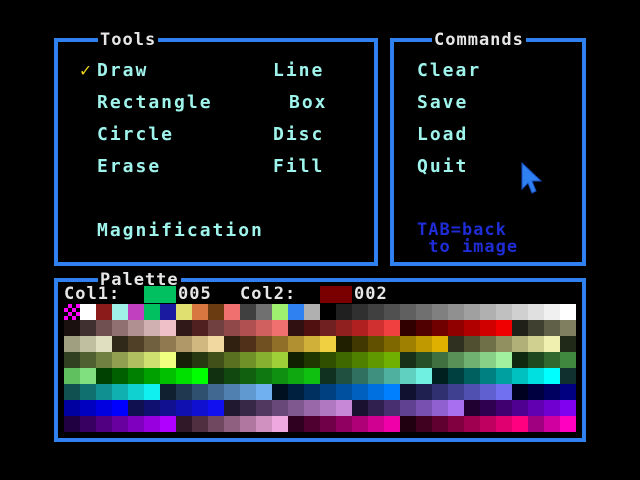 The image size is (640, 480). What do you see at coordinates (180, 231) in the screenshot?
I see `tool-magnification: Magnification` at bounding box center [180, 231].